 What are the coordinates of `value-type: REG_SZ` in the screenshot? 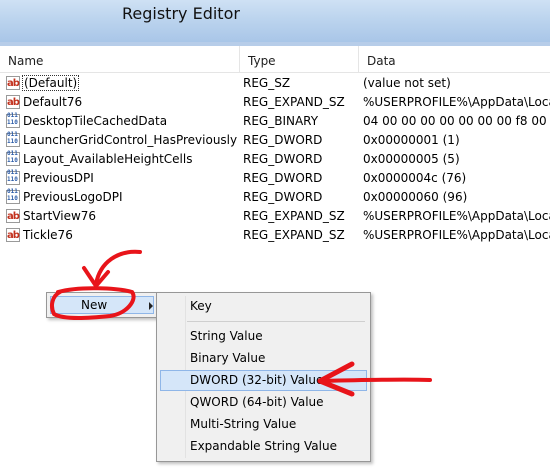 It's located at (267, 83).